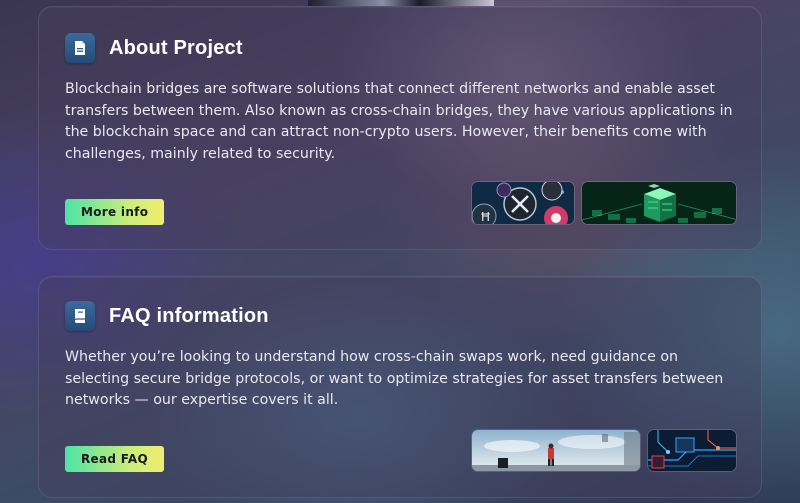  What do you see at coordinates (80, 48) in the screenshot?
I see `document-icon` at bounding box center [80, 48].